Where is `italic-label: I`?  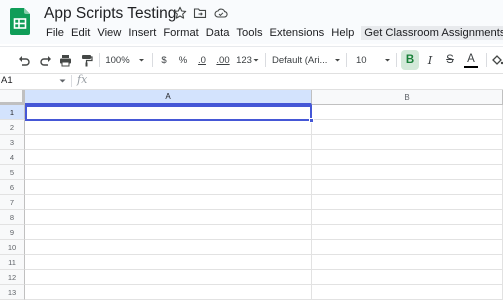
italic-label: I is located at coordinates (430, 60).